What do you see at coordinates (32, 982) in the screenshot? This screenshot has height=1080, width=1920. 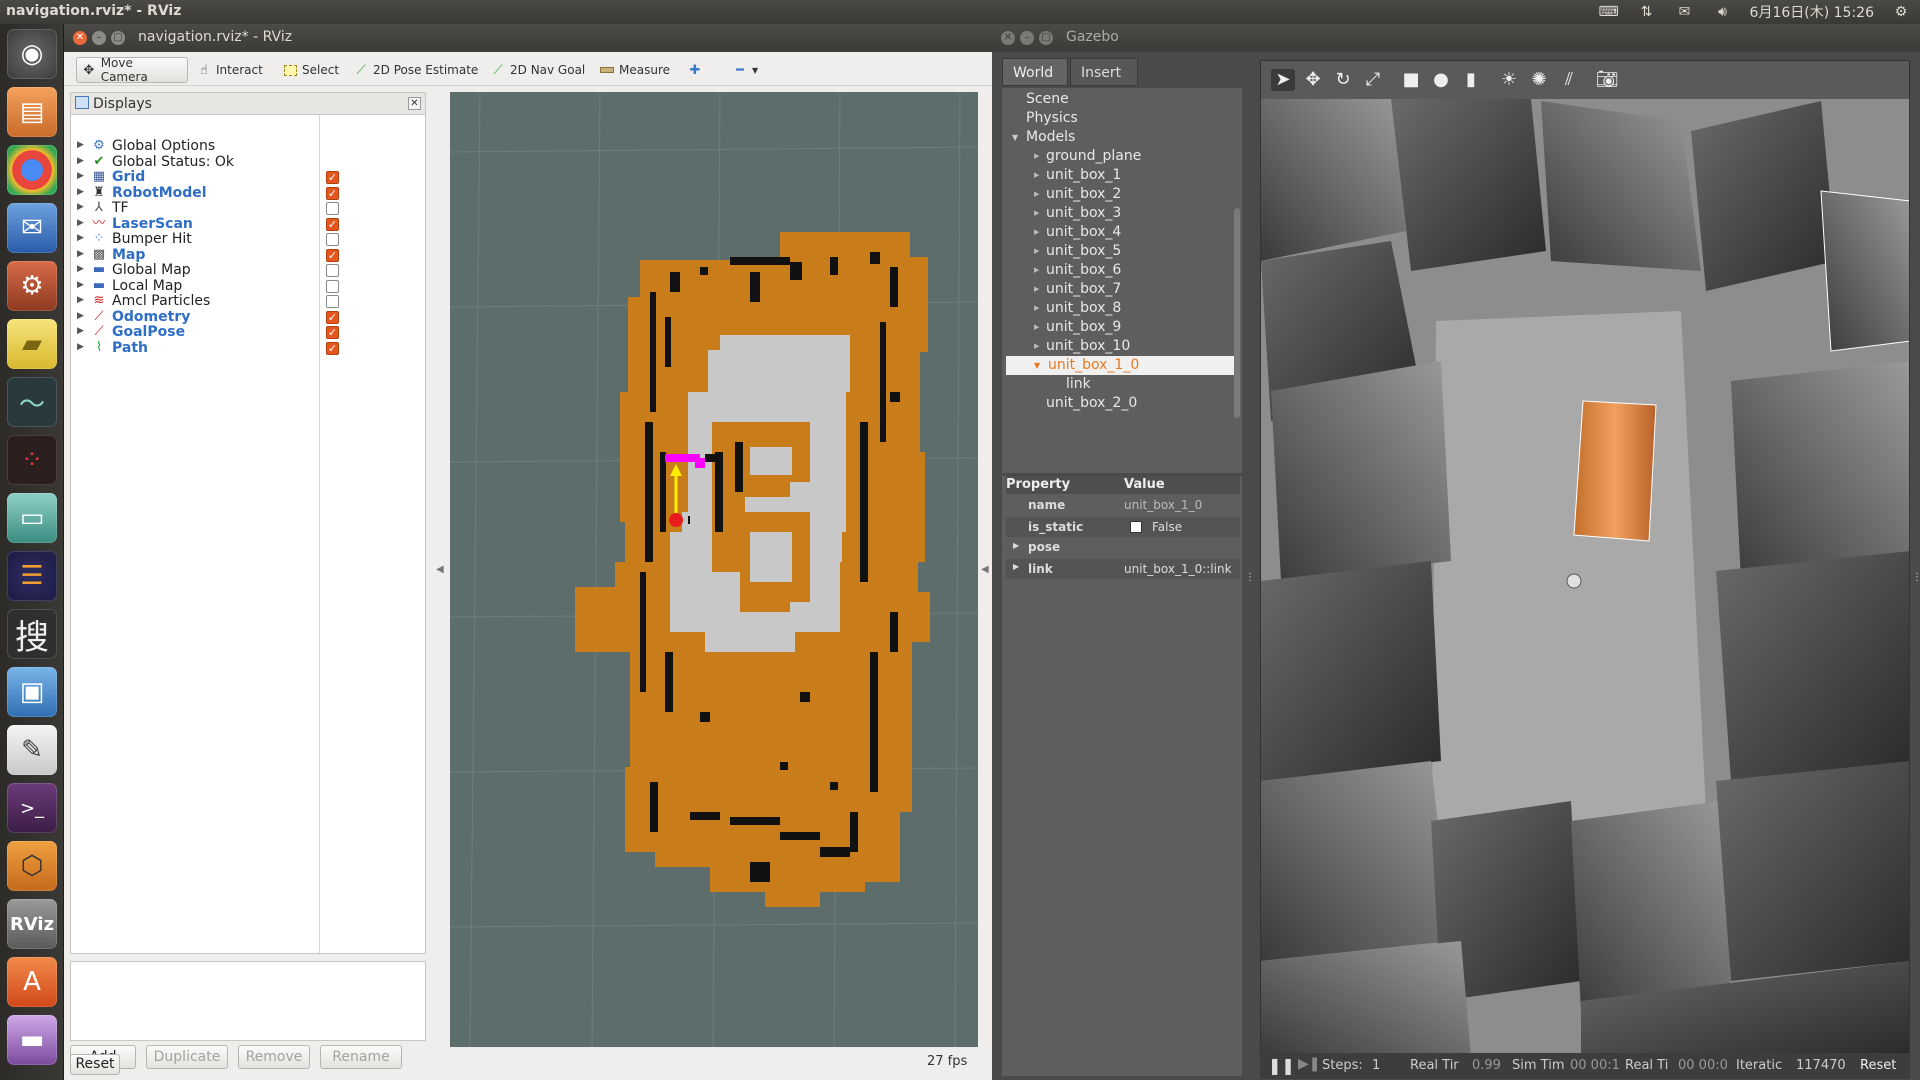 I see `software-center-icon: A` at bounding box center [32, 982].